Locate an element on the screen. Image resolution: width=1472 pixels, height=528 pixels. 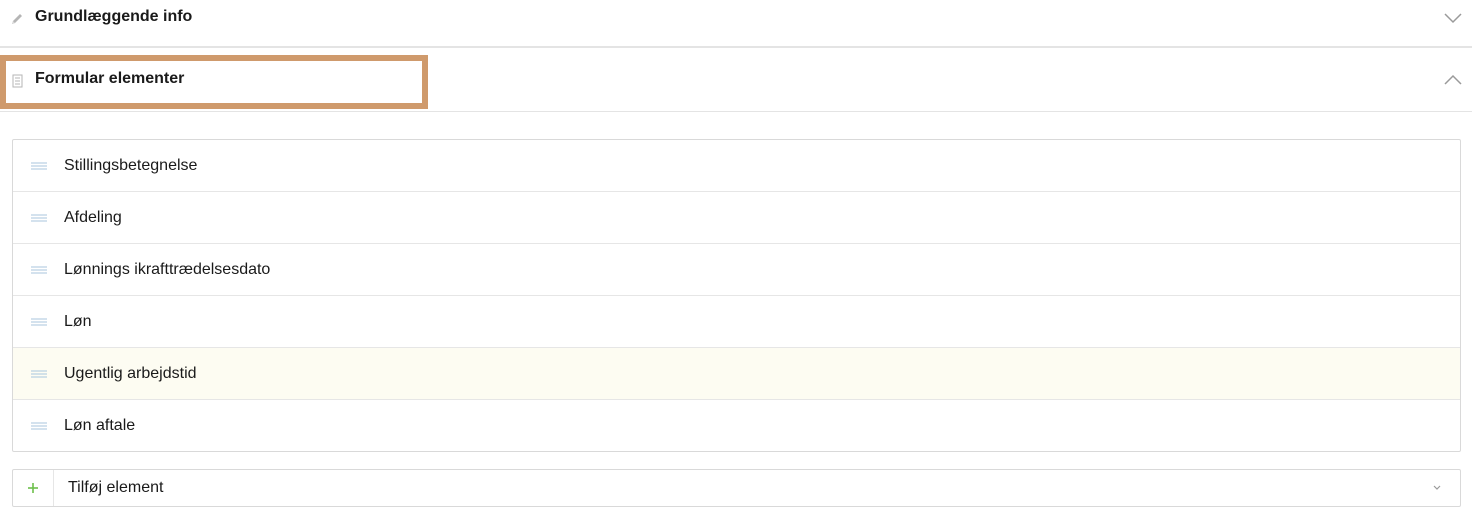
list-item-label: Løn aftale is located at coordinates (100, 425).